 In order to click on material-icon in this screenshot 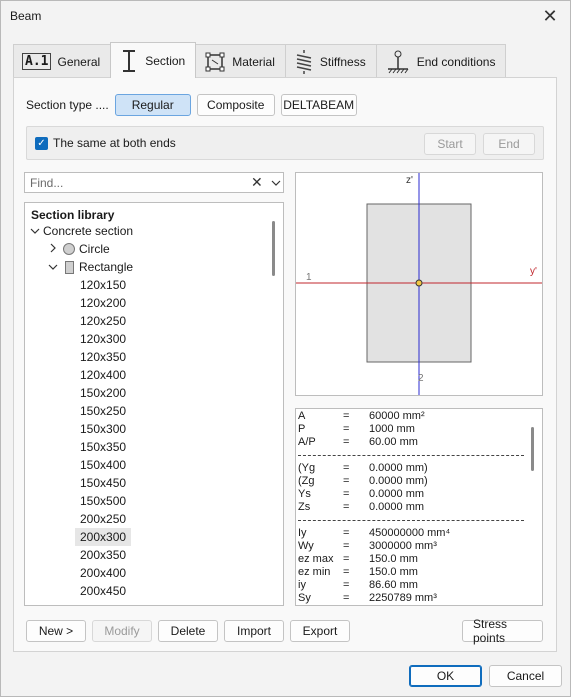, I will do `click(215, 62)`.